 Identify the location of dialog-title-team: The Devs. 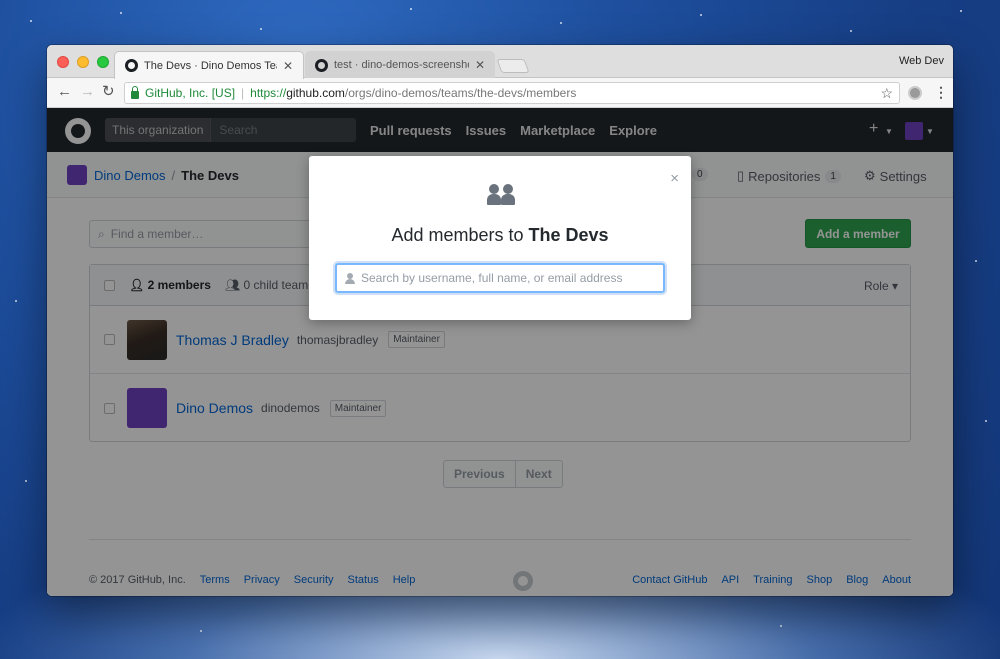
(568, 235).